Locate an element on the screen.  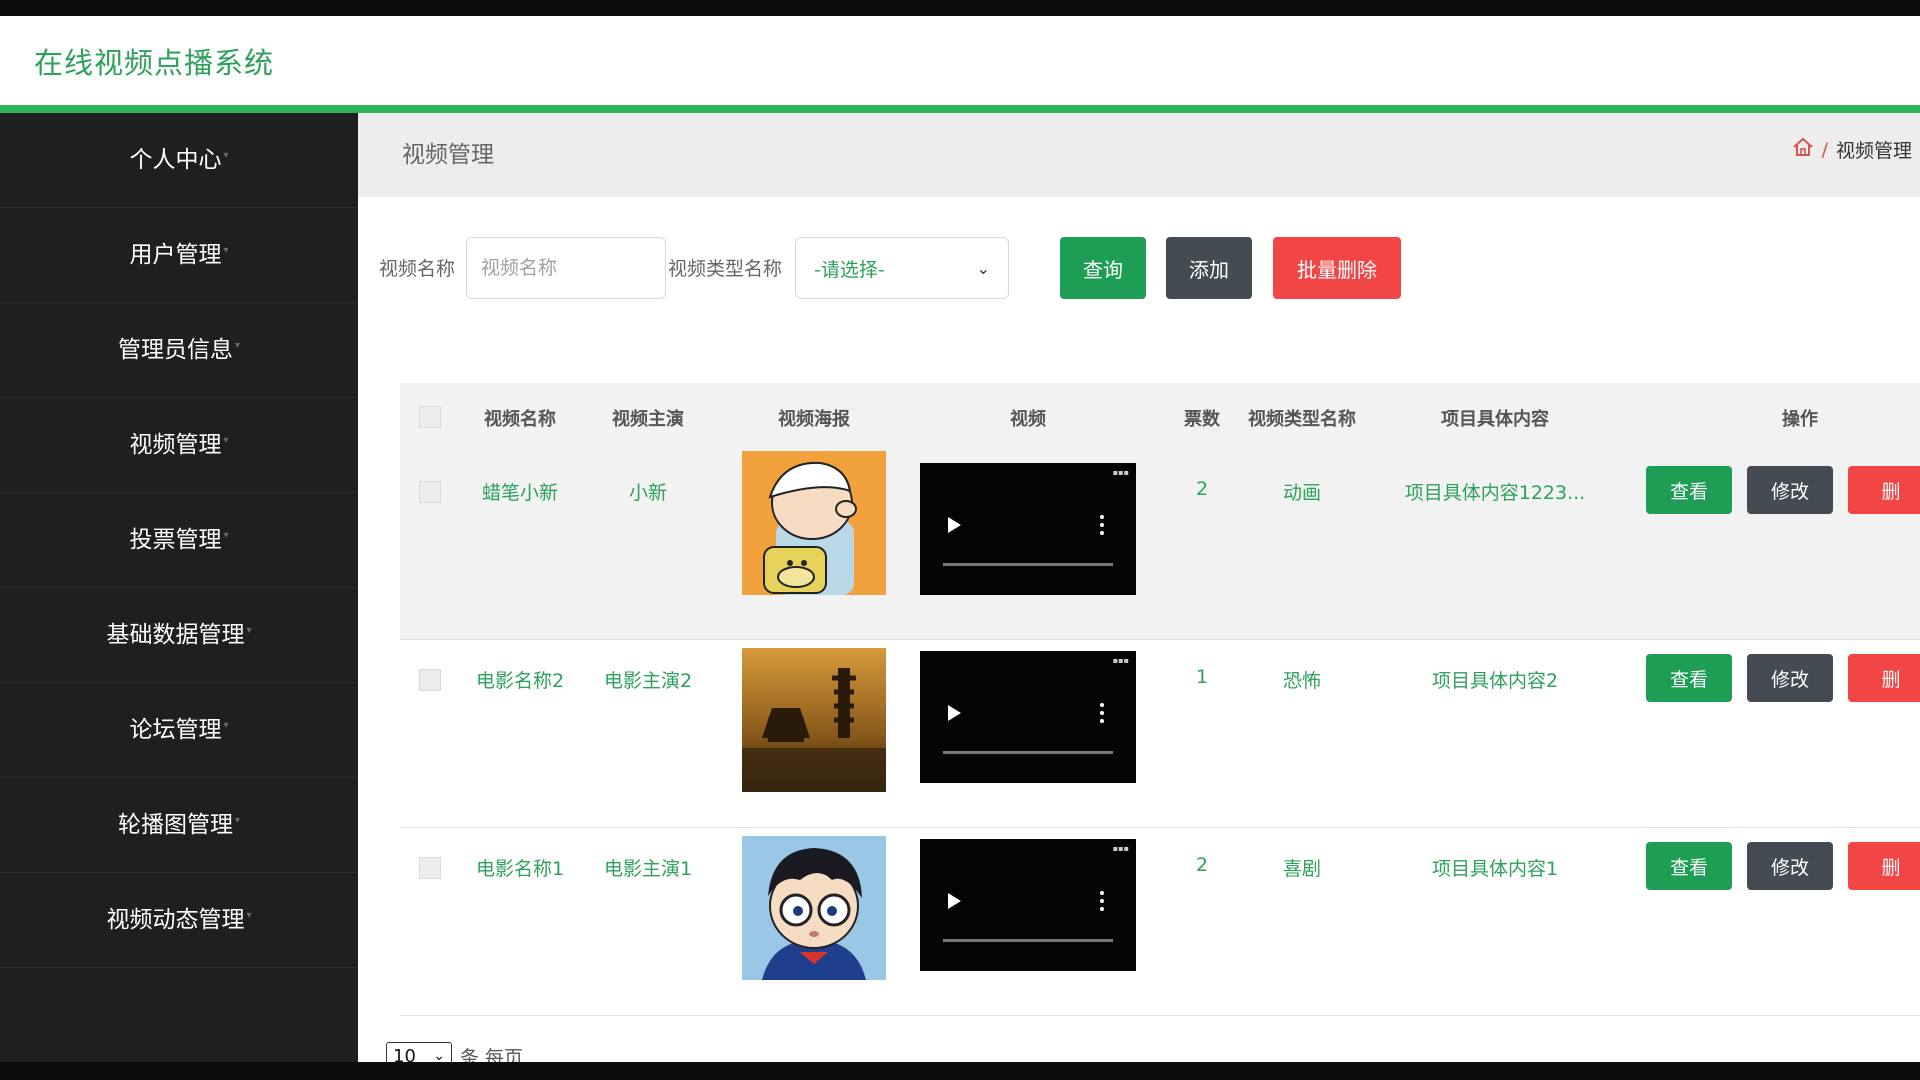
sidebar-item-video-management: 视频管理 ▾ is located at coordinates (179, 445).